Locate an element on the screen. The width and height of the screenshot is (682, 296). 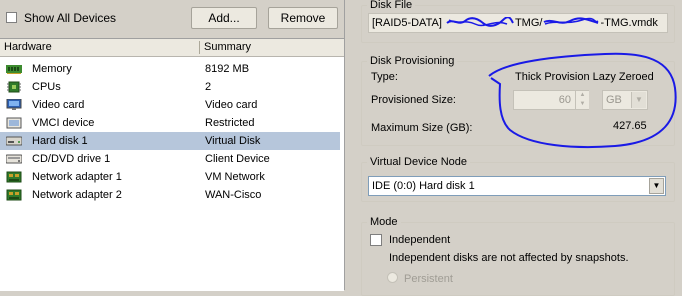
hardware-summary: Virtual Disk is located at coordinates (233, 141).